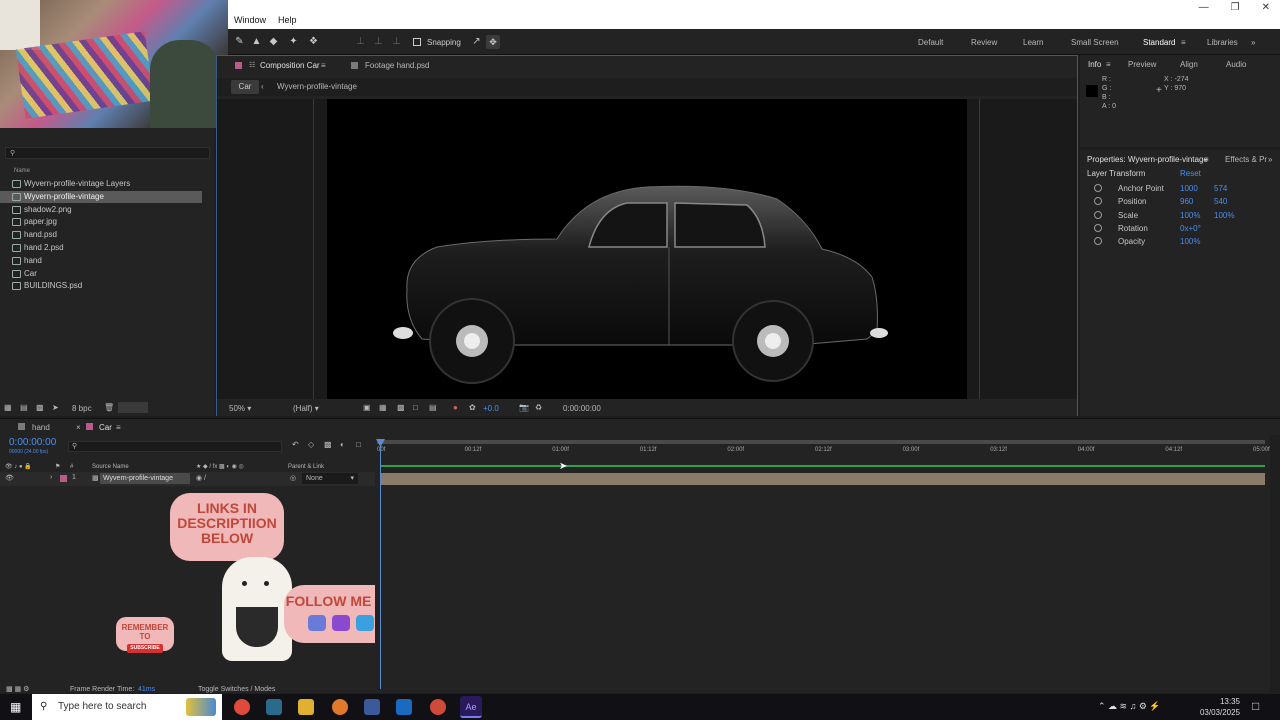 Image resolution: width=1280 pixels, height=720 pixels. What do you see at coordinates (287, 20) in the screenshot?
I see `menu-help: Help` at bounding box center [287, 20].